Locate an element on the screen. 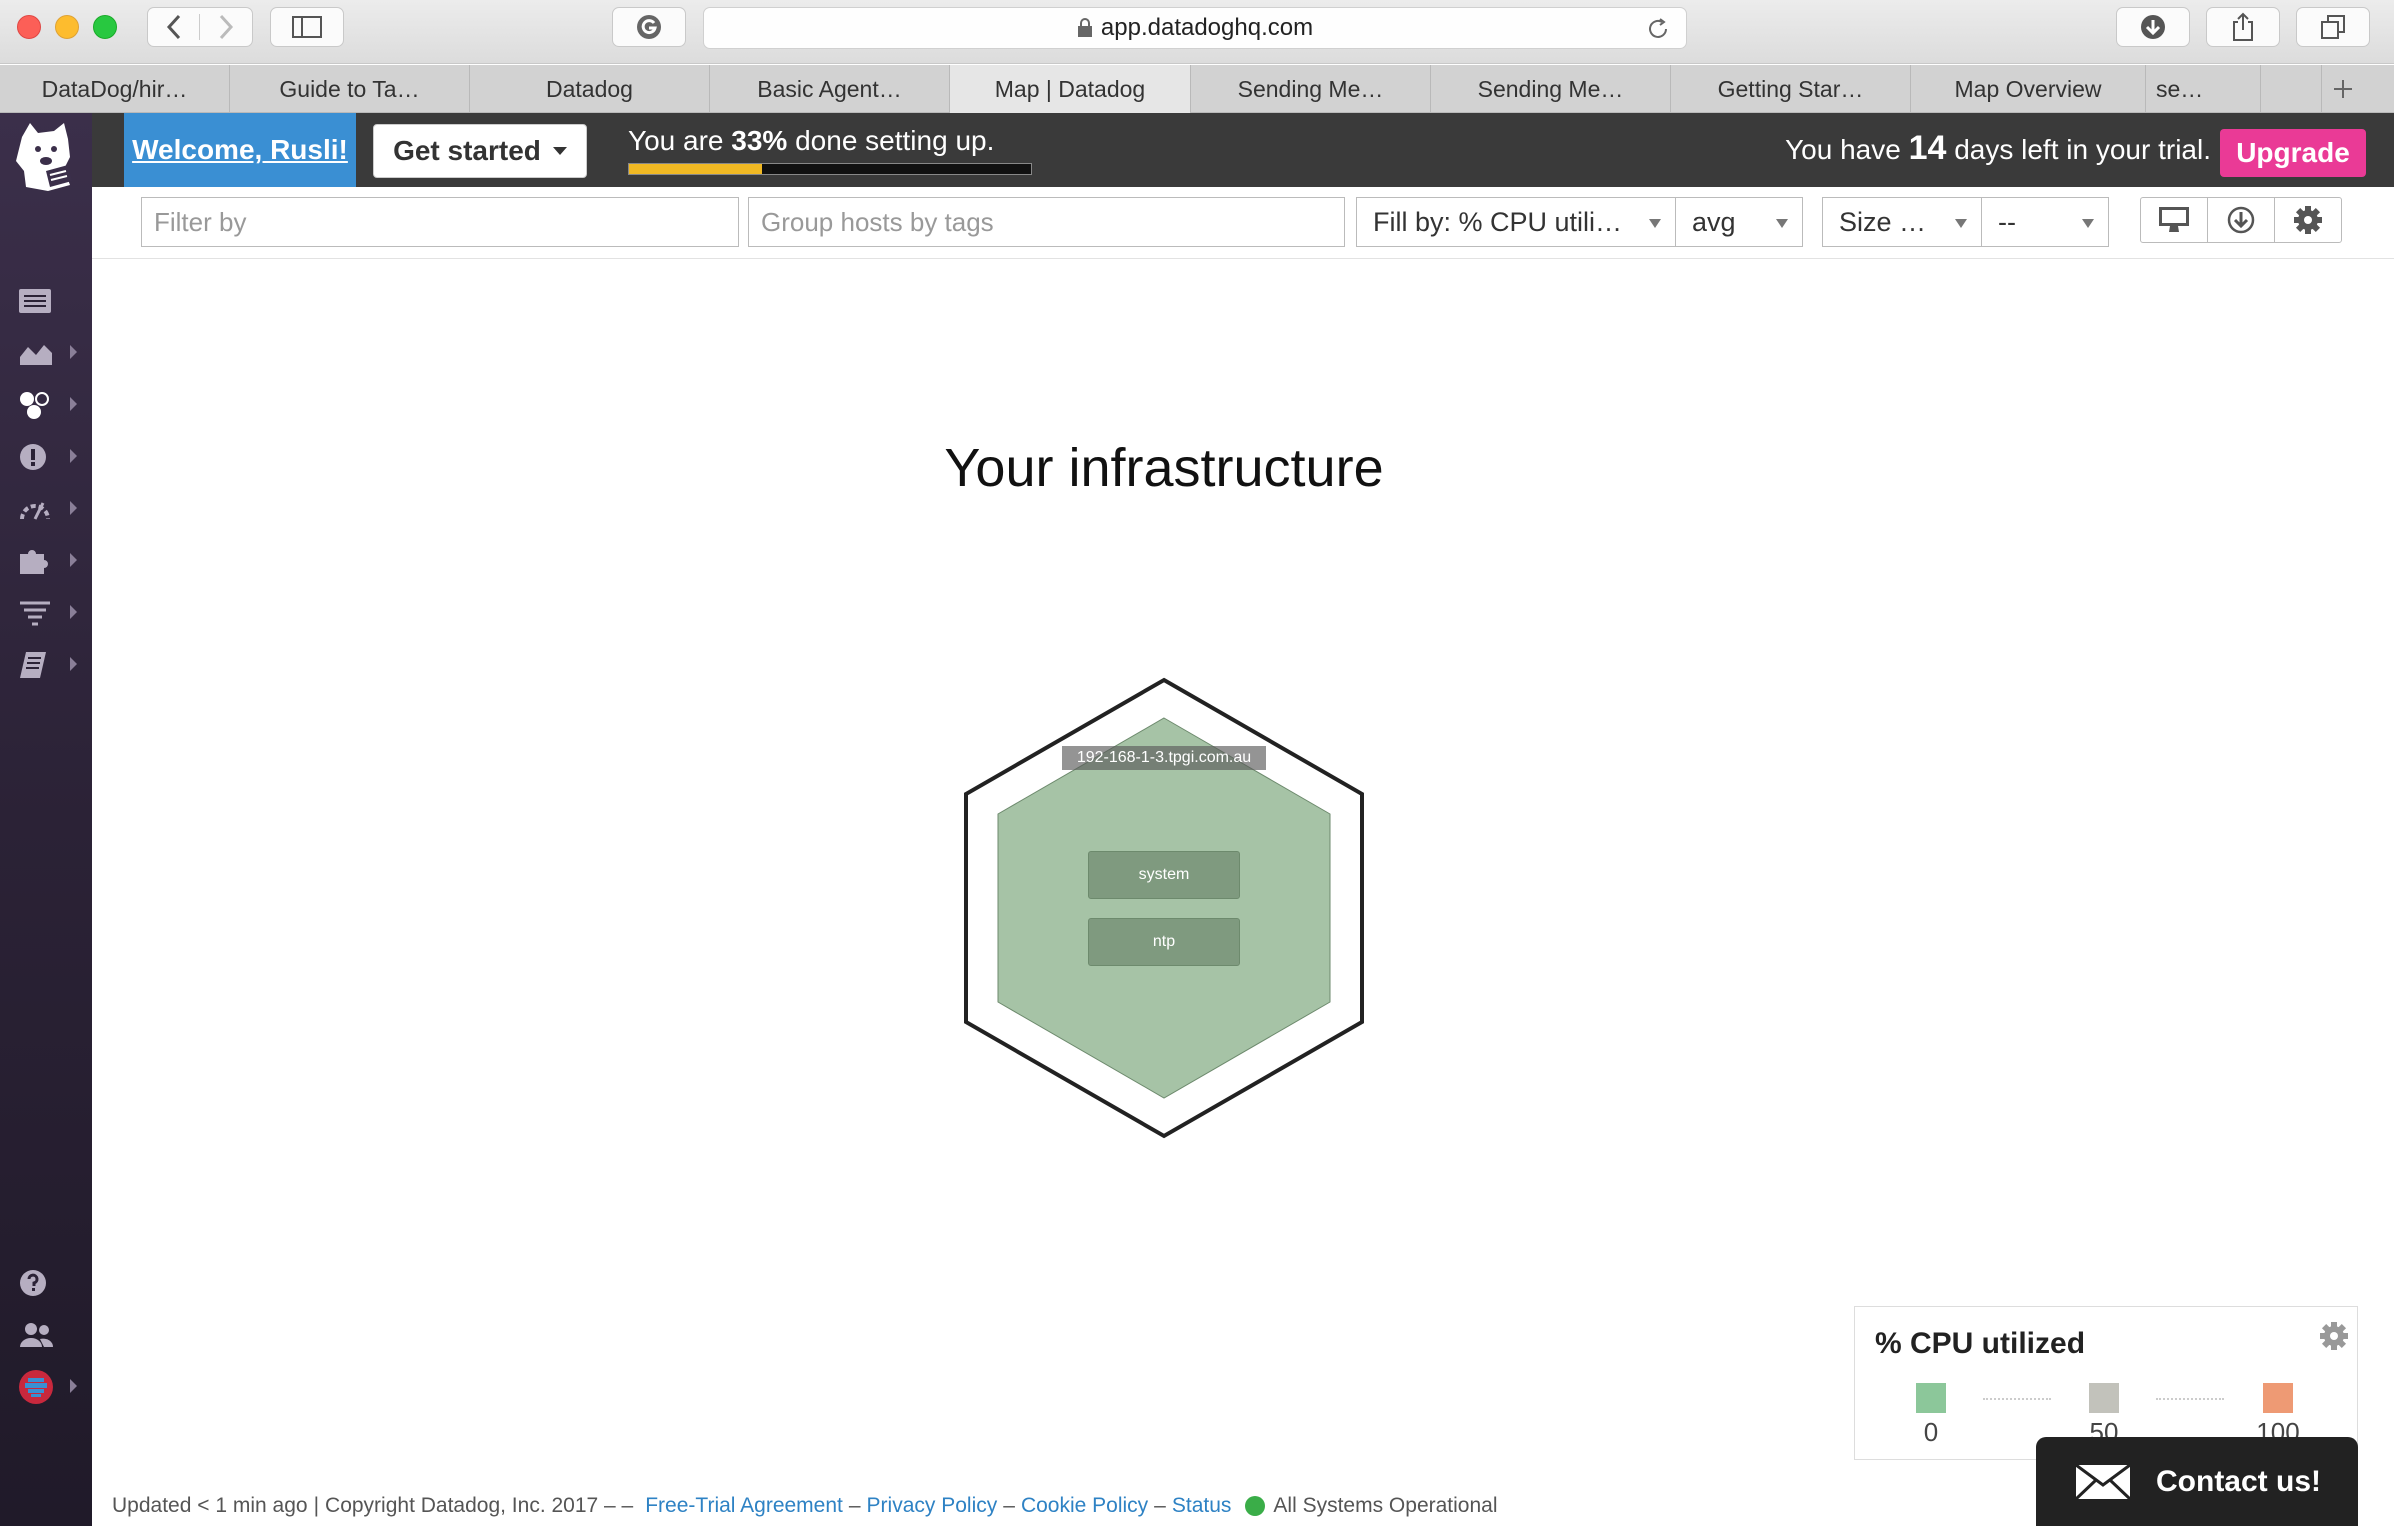  copyright-text: Copyright Datadog, Inc. 2017 – – is located at coordinates (479, 1505).